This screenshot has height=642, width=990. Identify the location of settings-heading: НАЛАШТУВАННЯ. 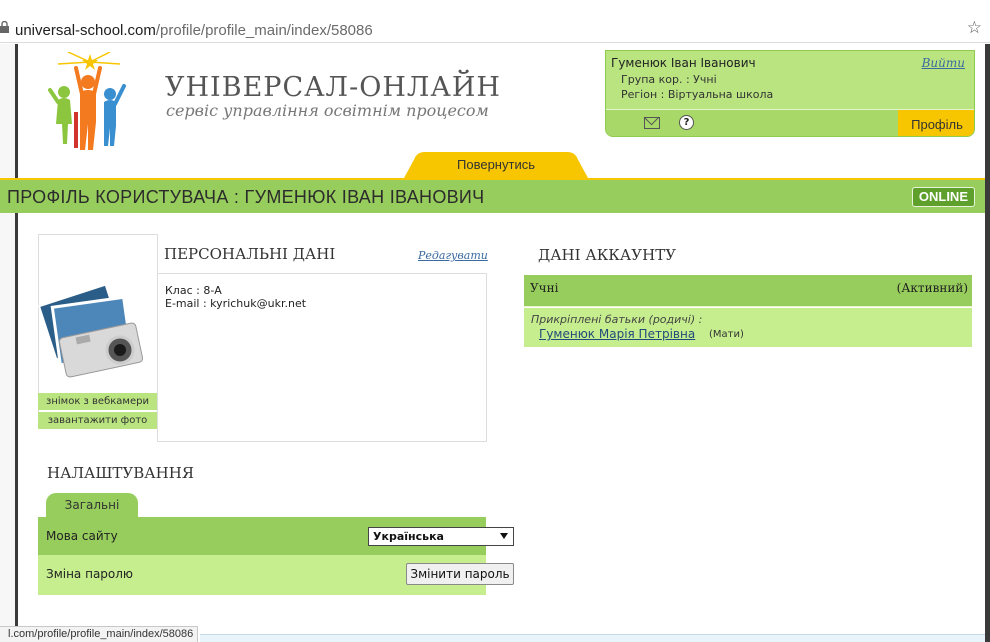
(120, 473).